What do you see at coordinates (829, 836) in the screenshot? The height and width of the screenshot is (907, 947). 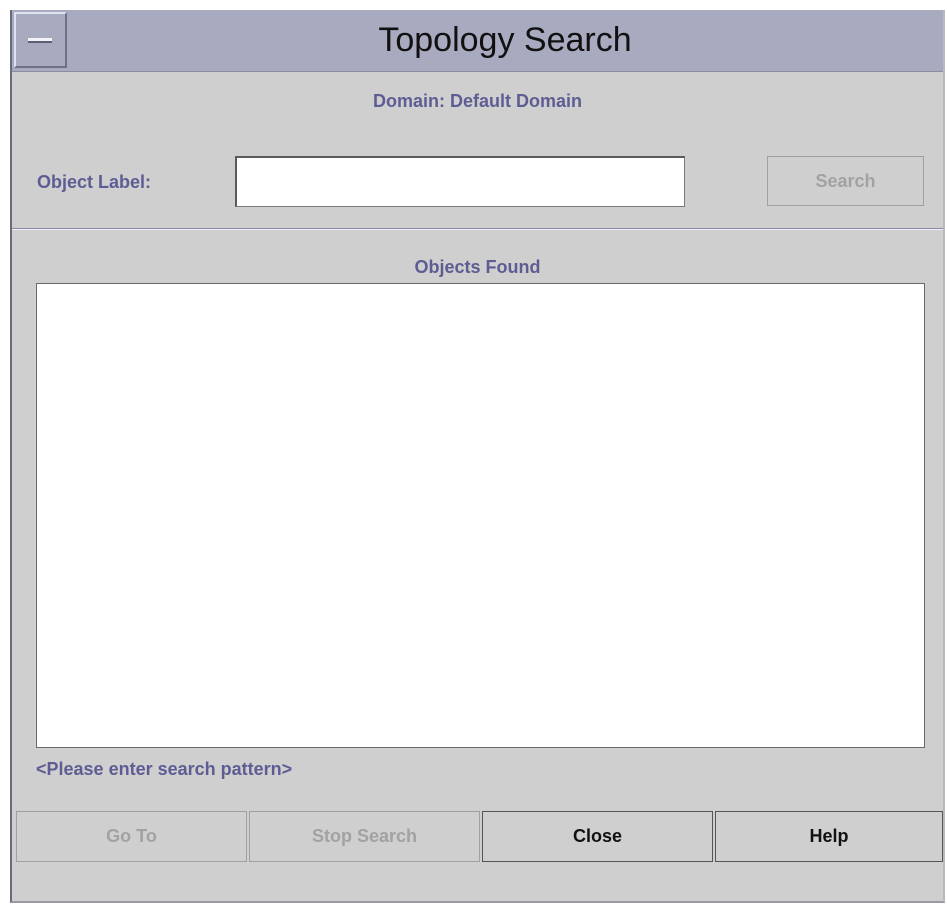 I see `help-button: Help` at bounding box center [829, 836].